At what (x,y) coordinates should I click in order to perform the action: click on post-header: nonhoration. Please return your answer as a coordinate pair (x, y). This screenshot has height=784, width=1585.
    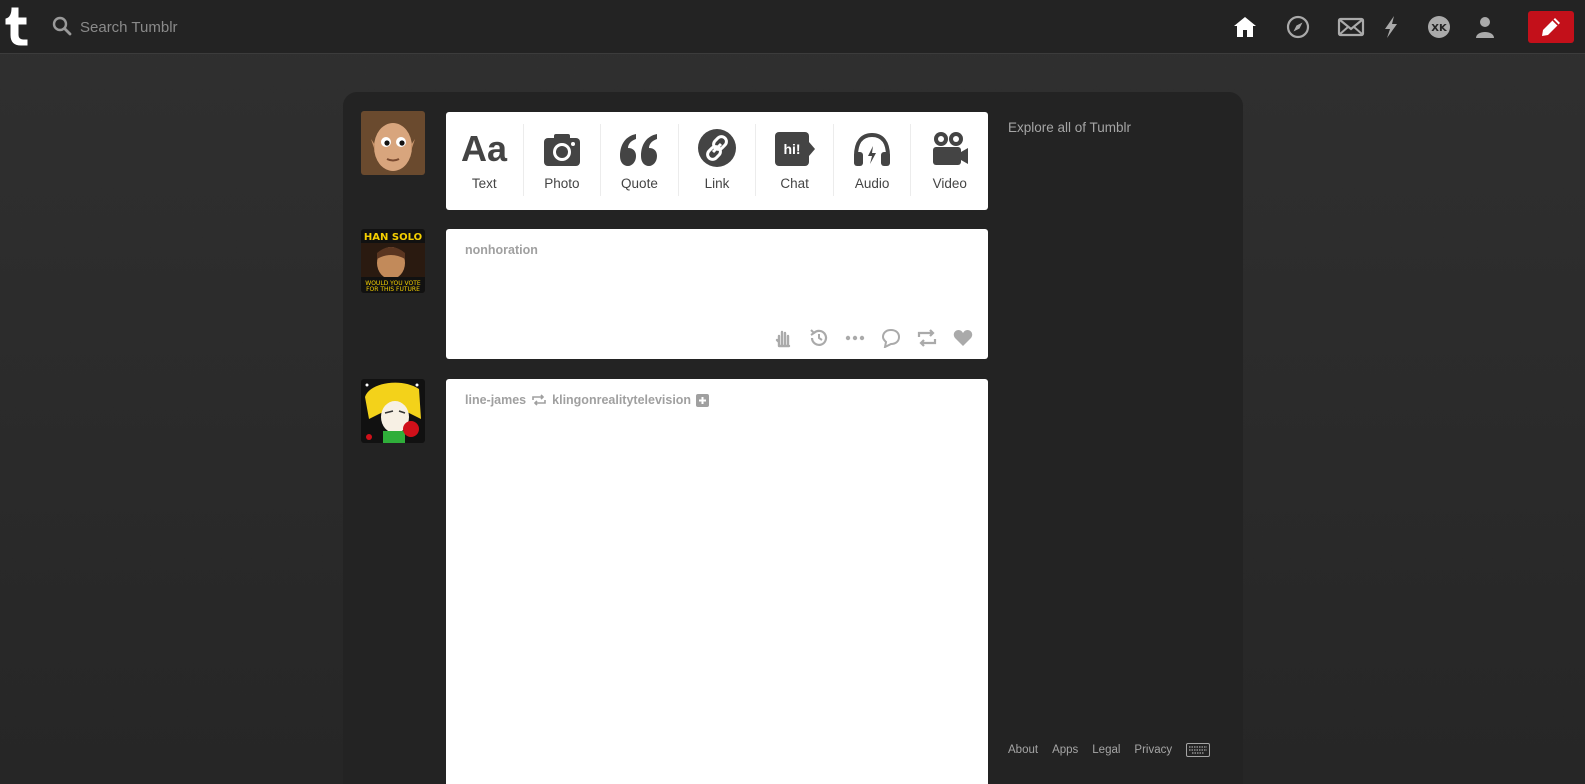
    Looking at the image, I should click on (501, 250).